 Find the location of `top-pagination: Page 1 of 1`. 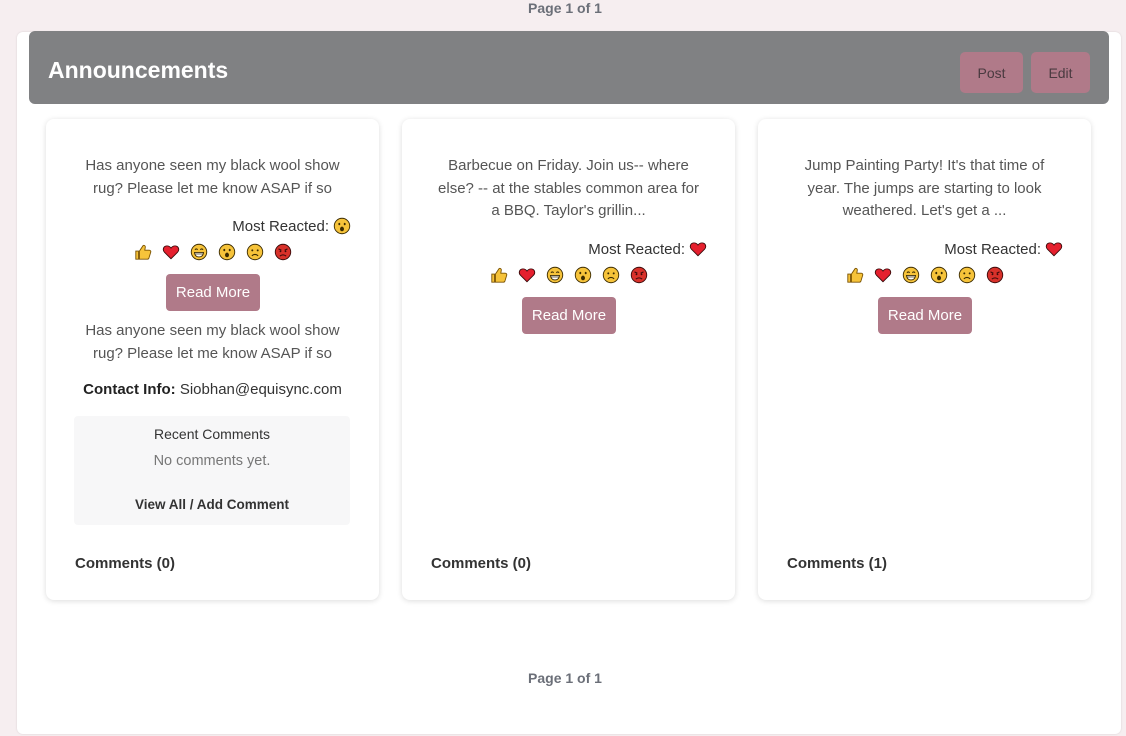

top-pagination: Page 1 of 1 is located at coordinates (565, 8).